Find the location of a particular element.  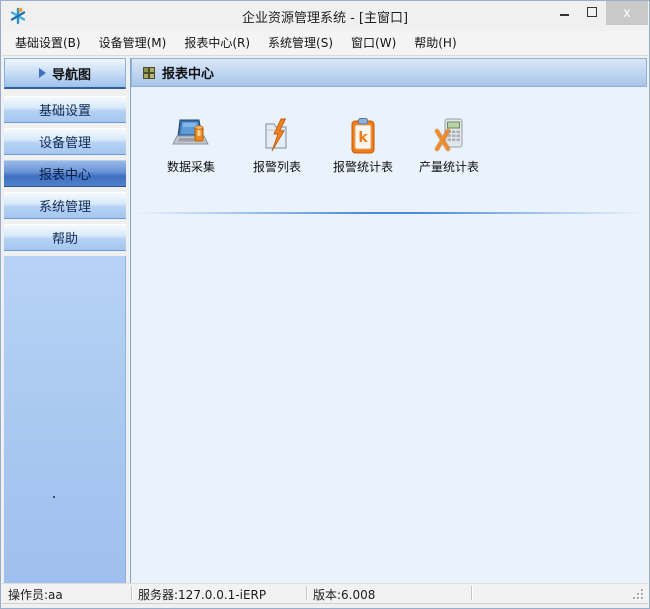

shortcut-alarm-list: 报警列表 is located at coordinates (277, 146).